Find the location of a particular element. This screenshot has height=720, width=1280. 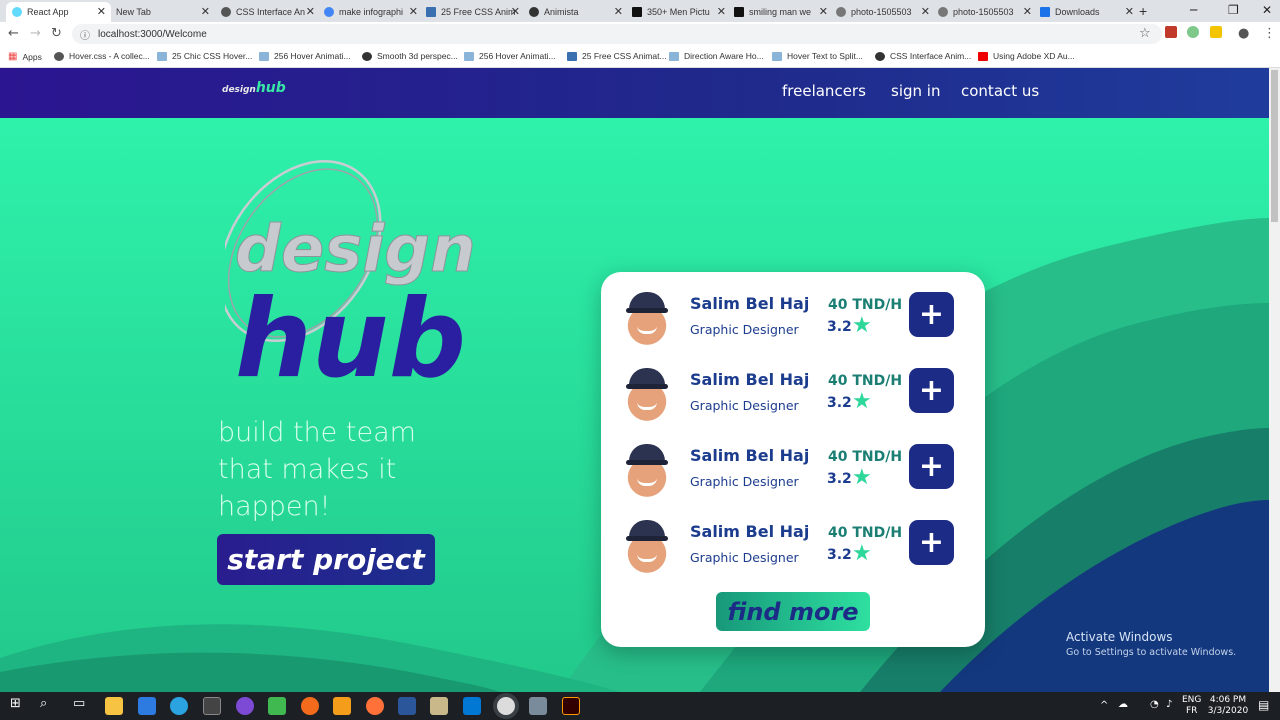

mail-icon is located at coordinates (147, 706).